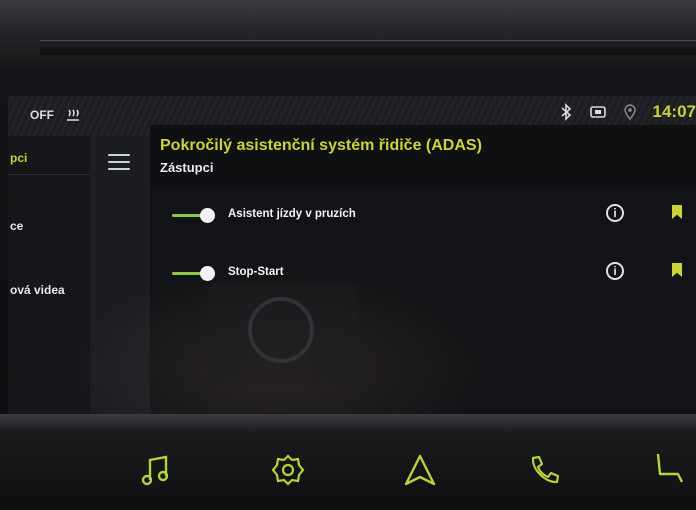 Image resolution: width=696 pixels, height=510 pixels. Describe the element at coordinates (256, 272) in the screenshot. I see `stop-start-label: Stop-Start` at that location.